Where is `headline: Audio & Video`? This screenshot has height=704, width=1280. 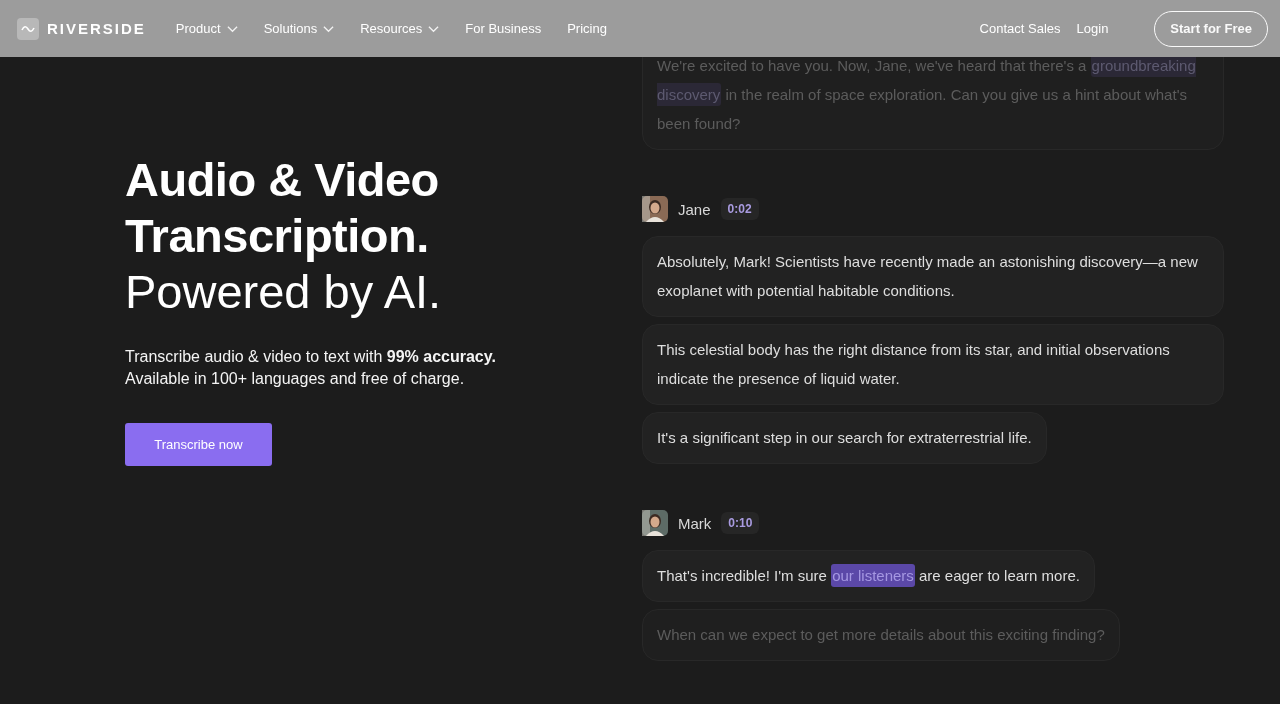
headline: Audio & Video is located at coordinates (282, 180).